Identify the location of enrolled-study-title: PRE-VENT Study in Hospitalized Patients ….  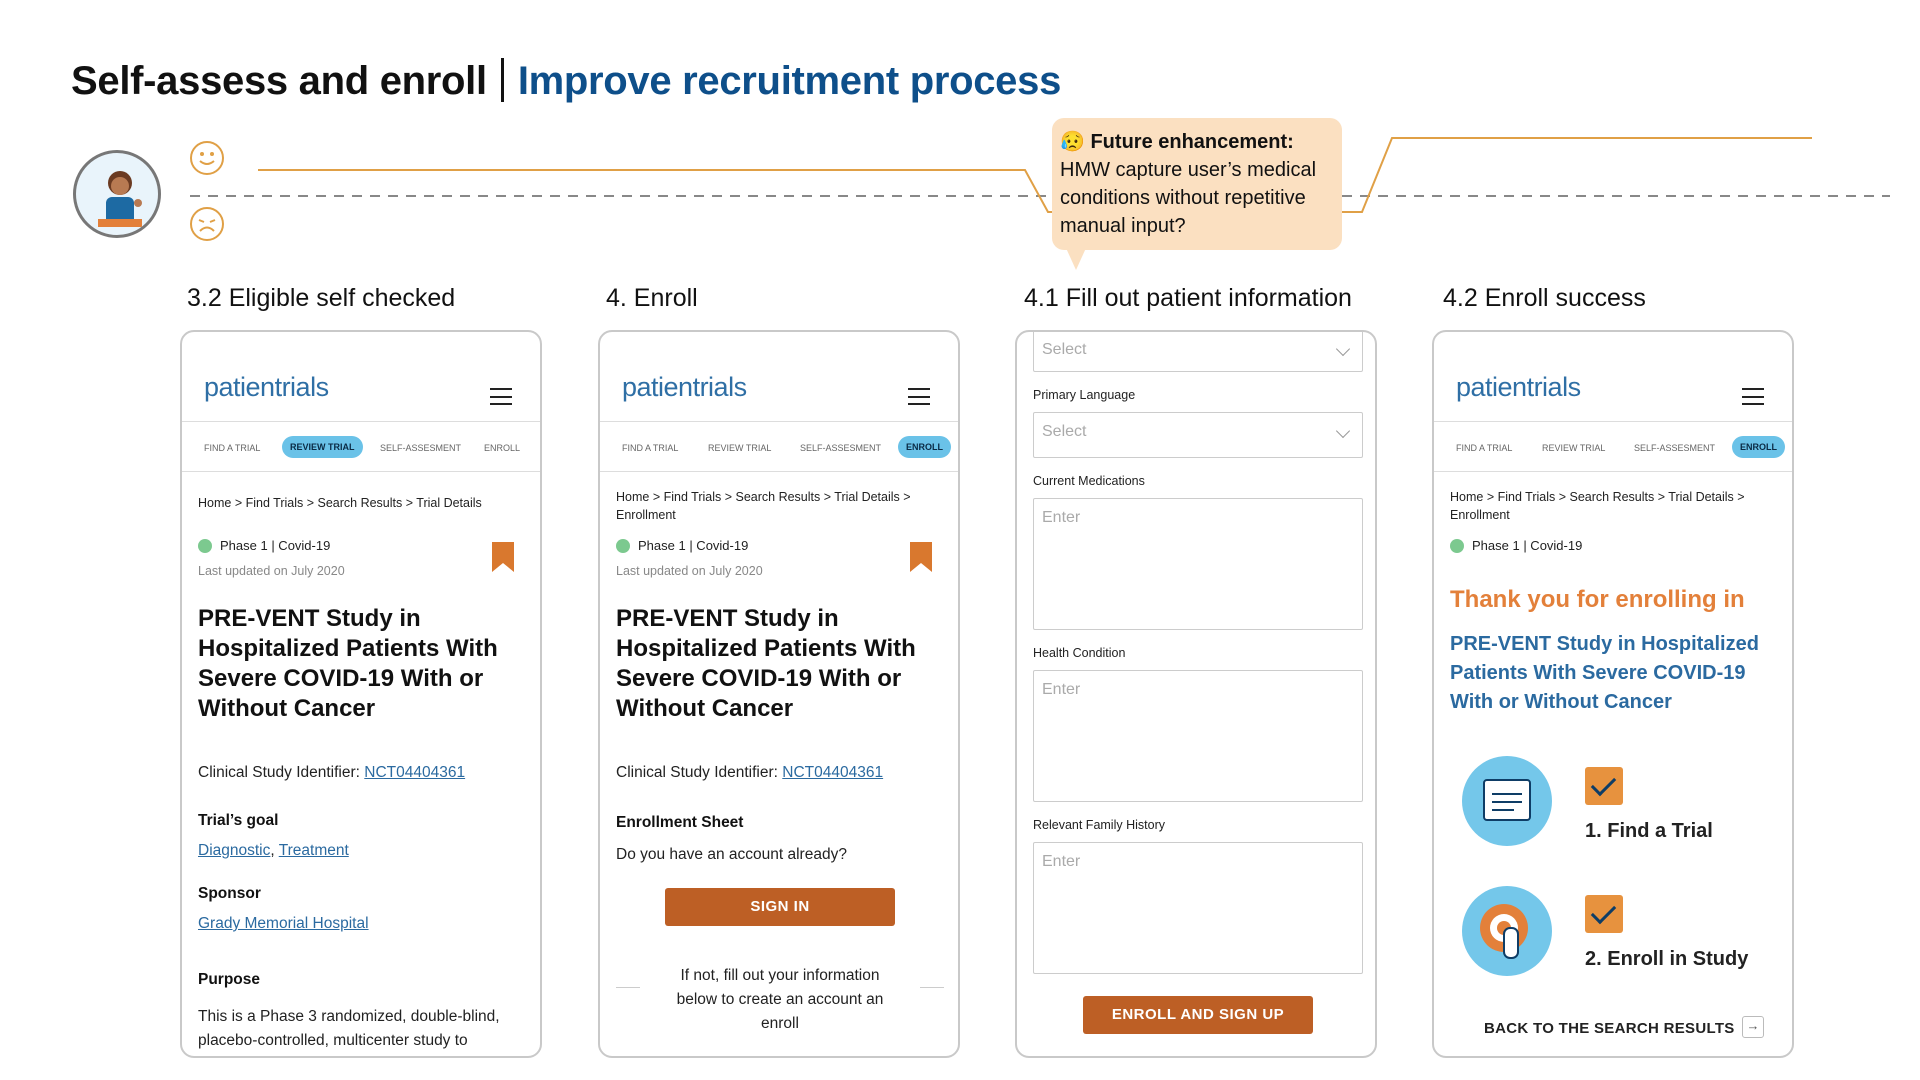
(1604, 673).